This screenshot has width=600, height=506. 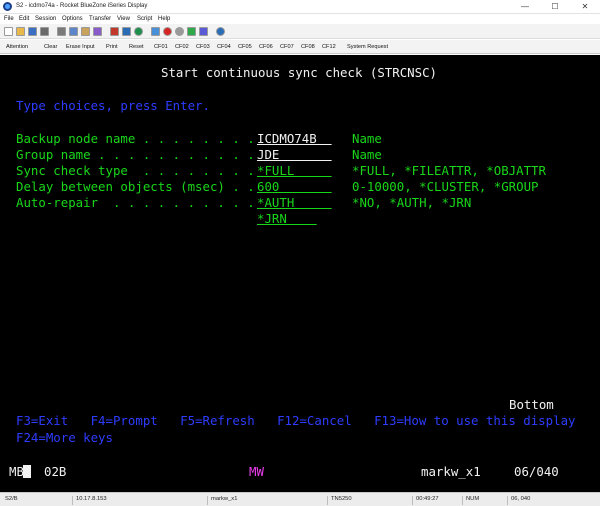 I want to click on delay-input: 600, so click(x=294, y=186).